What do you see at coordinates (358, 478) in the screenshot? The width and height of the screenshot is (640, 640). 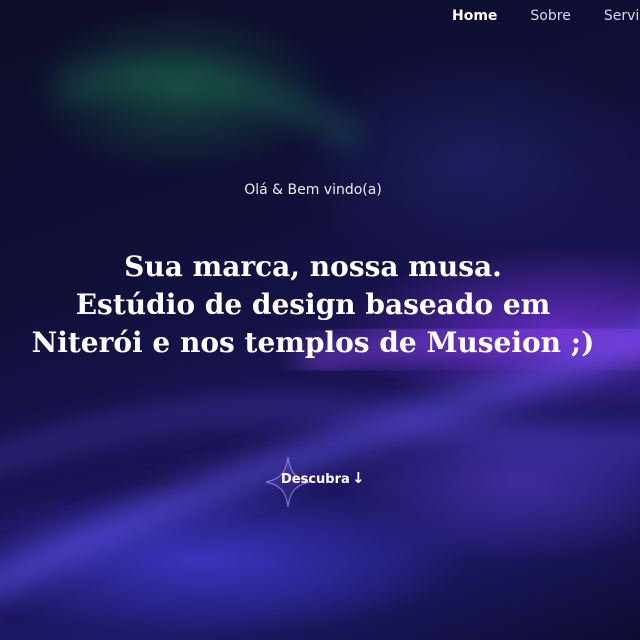 I see `arrow-down-icon: ↓` at bounding box center [358, 478].